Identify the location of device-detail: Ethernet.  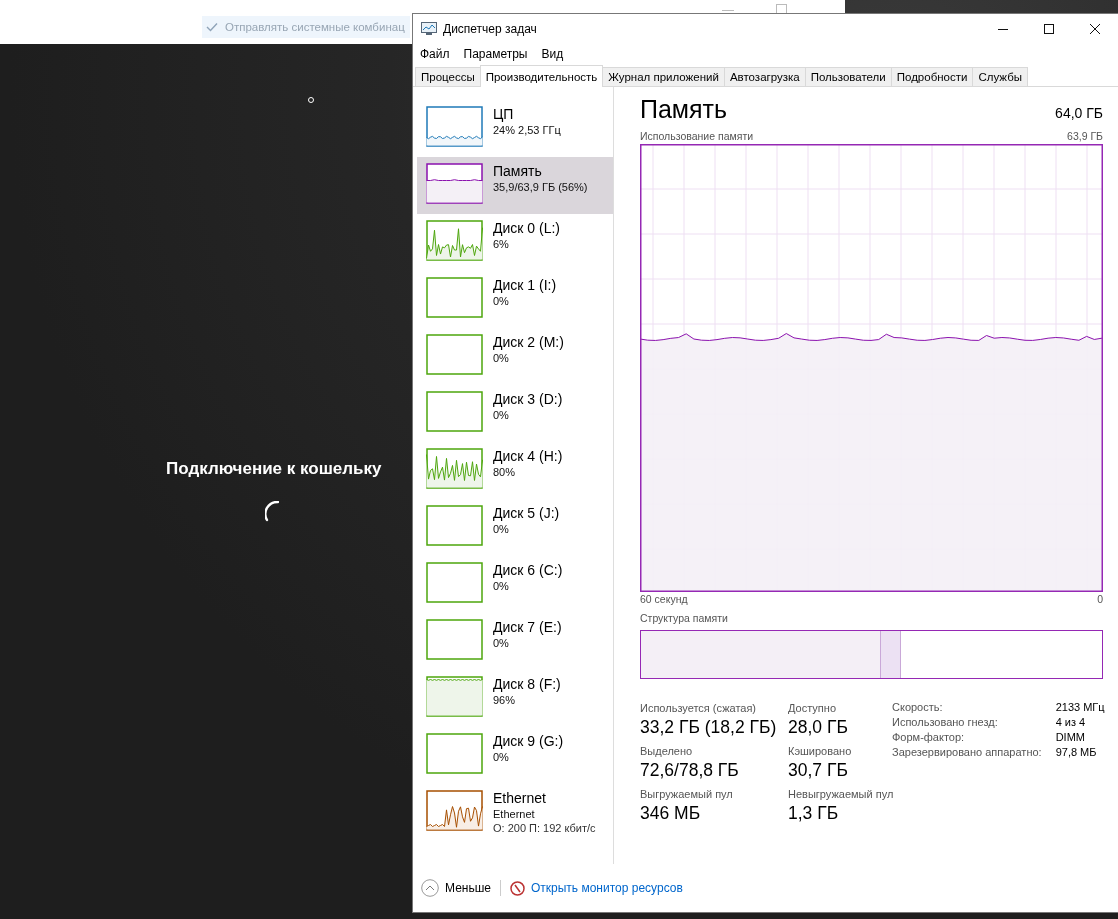
(514, 814).